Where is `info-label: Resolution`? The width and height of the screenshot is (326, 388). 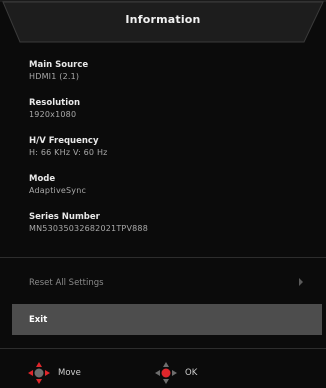
info-label: Resolution is located at coordinates (55, 103).